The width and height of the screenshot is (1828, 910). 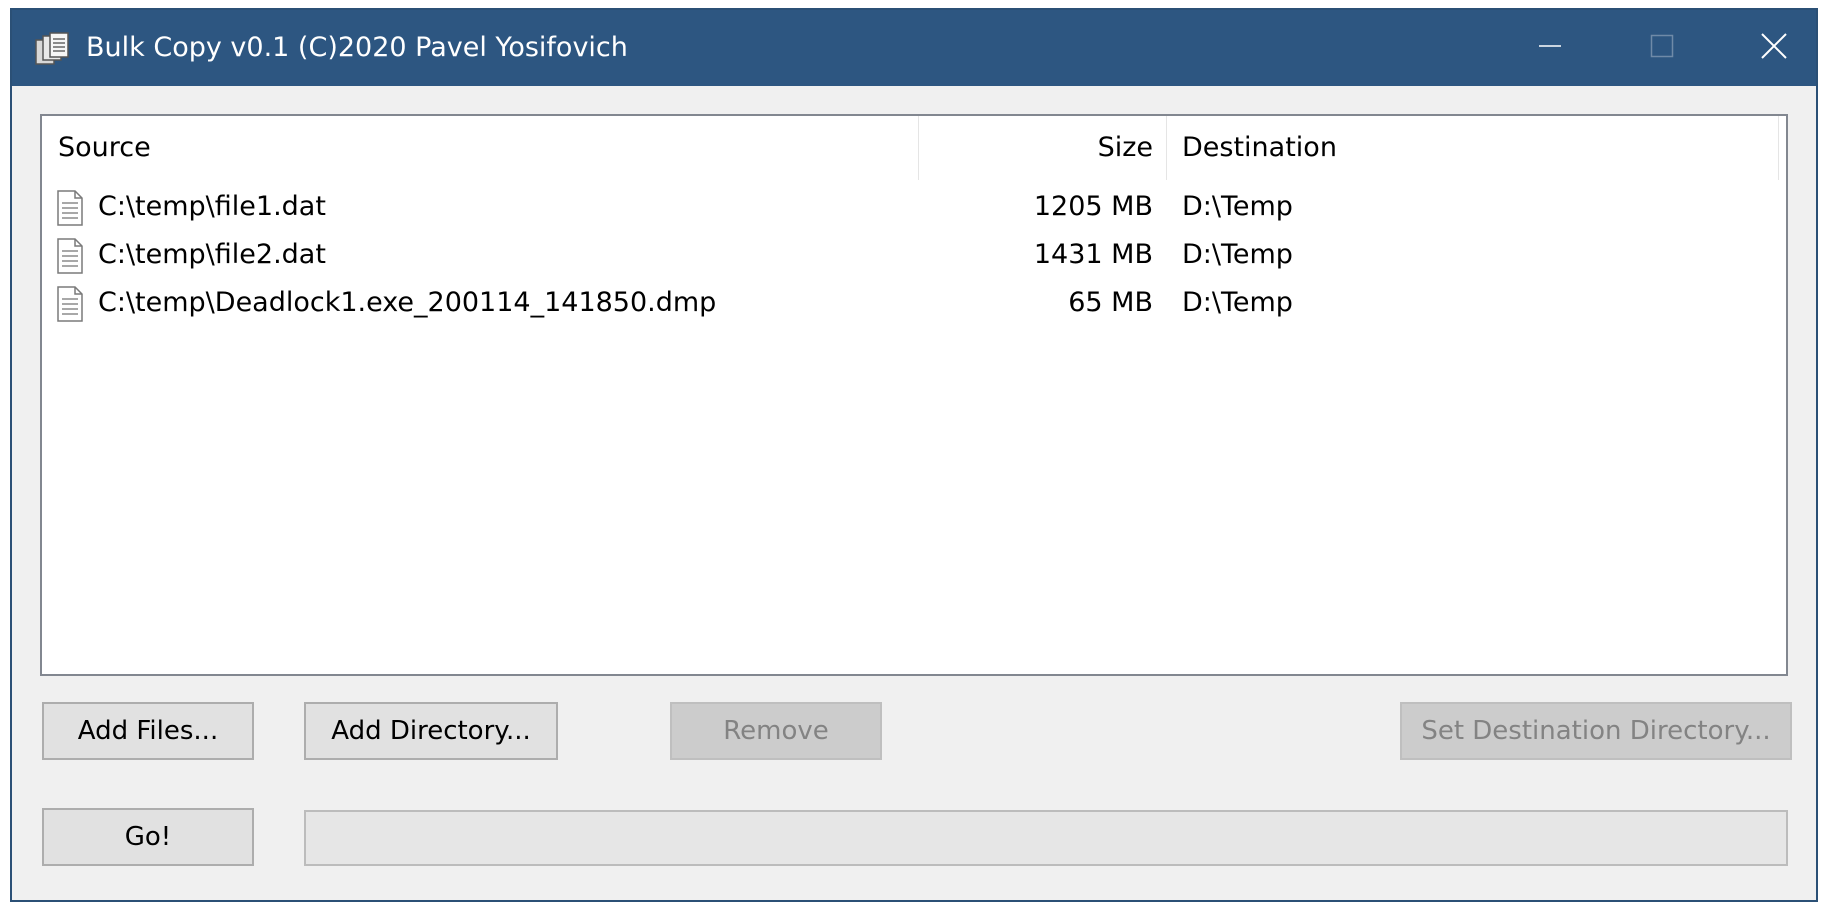 I want to click on column-header-size: Size, so click(x=1036, y=149).